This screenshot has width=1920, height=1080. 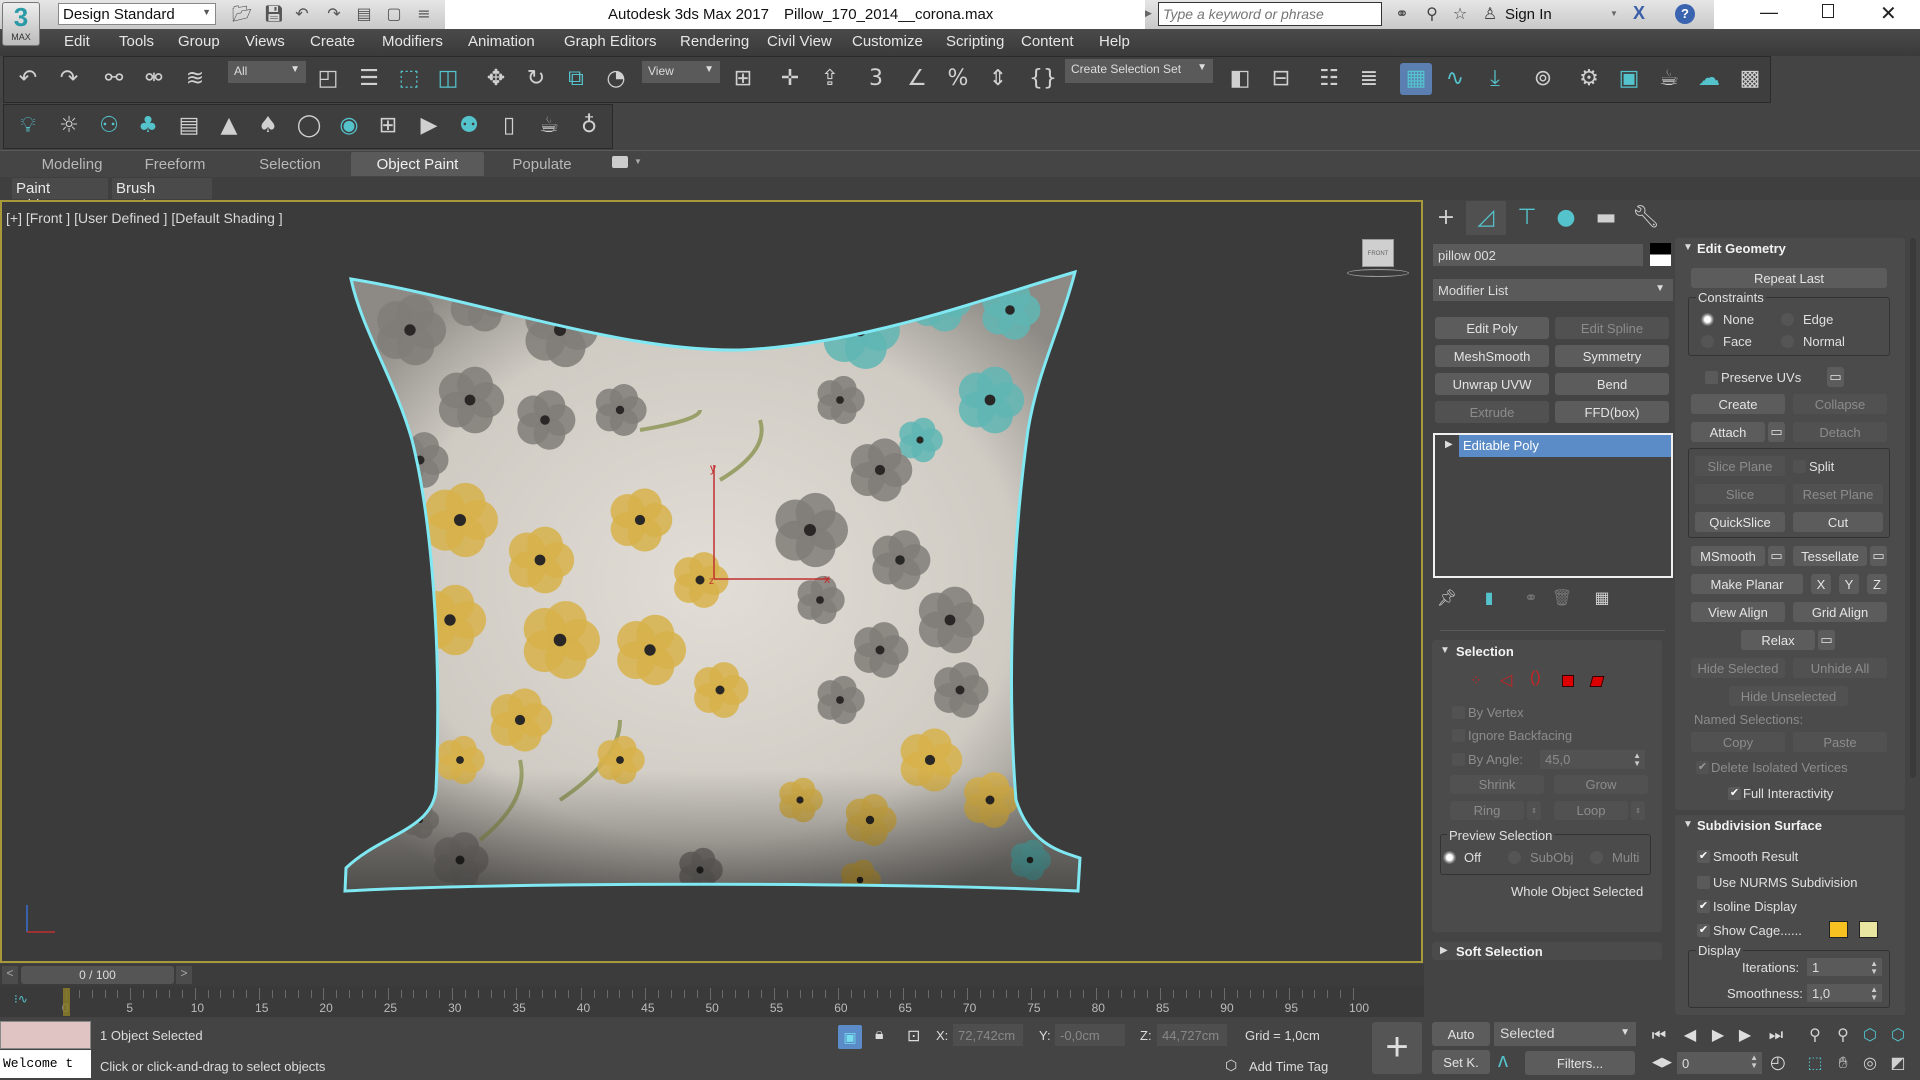 I want to click on next-frame-icon: ▶, so click(x=1745, y=1035).